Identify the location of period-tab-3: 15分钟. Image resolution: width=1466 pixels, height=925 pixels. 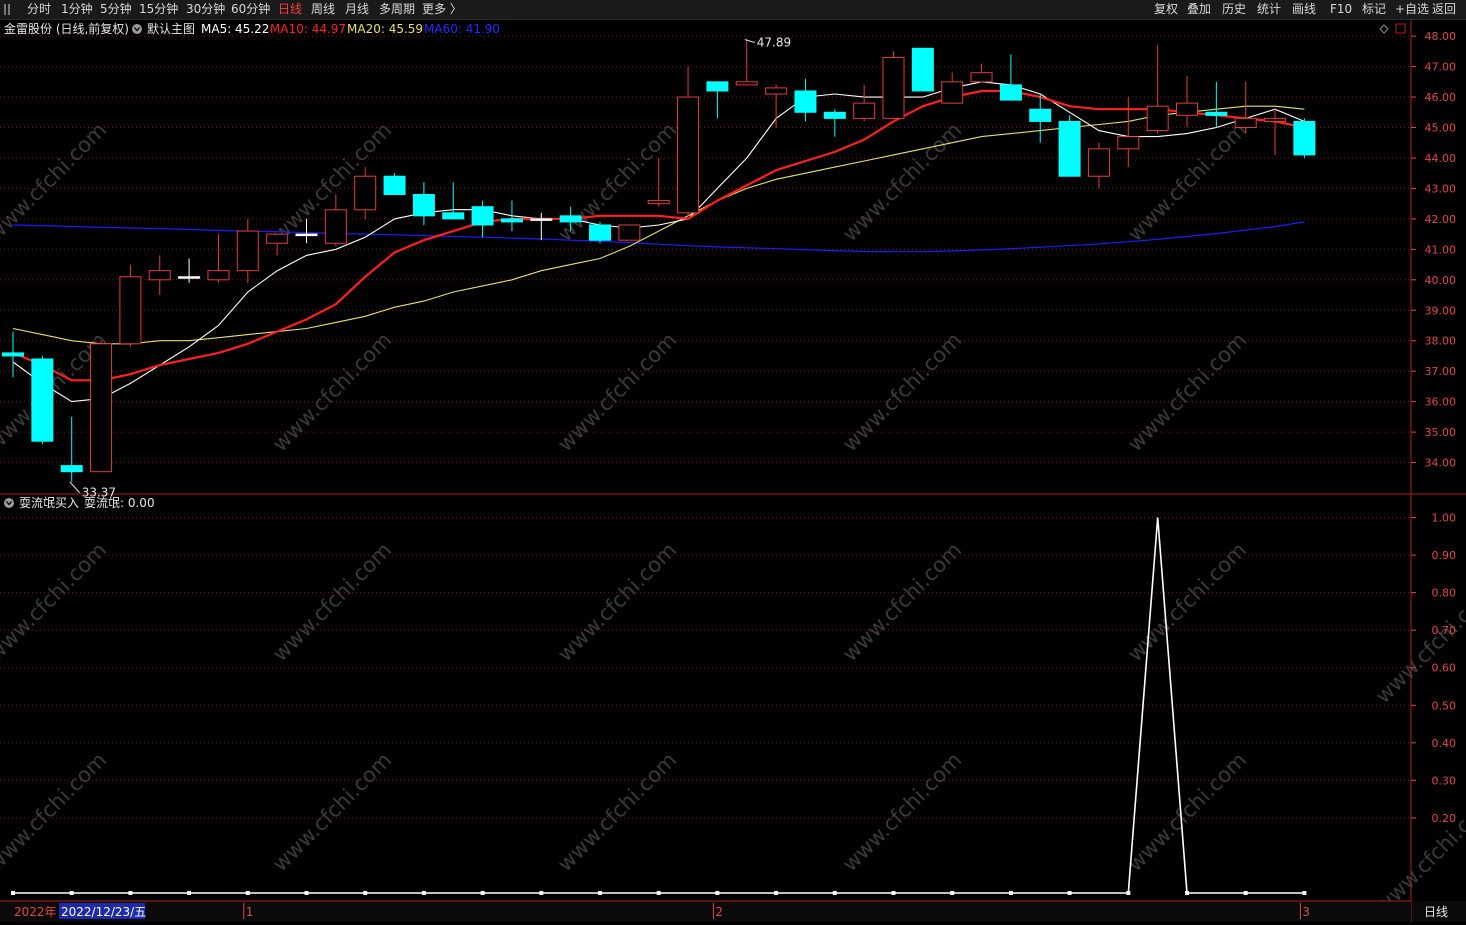
(158, 9).